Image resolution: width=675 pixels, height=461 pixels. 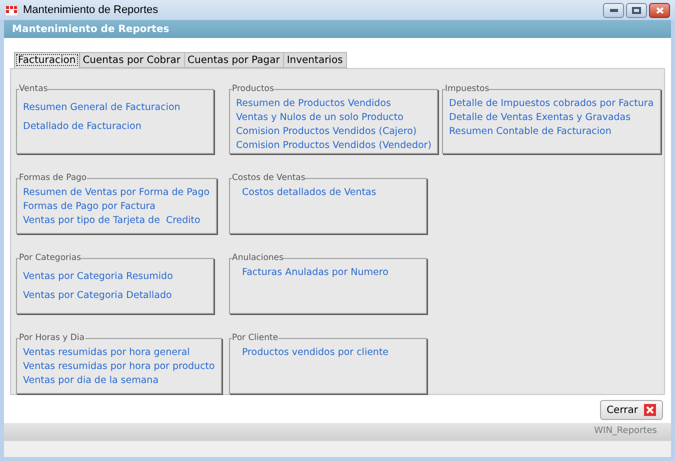 I want to click on report-link: Detalle de Impuestos cobrados por Factura, so click(x=551, y=103).